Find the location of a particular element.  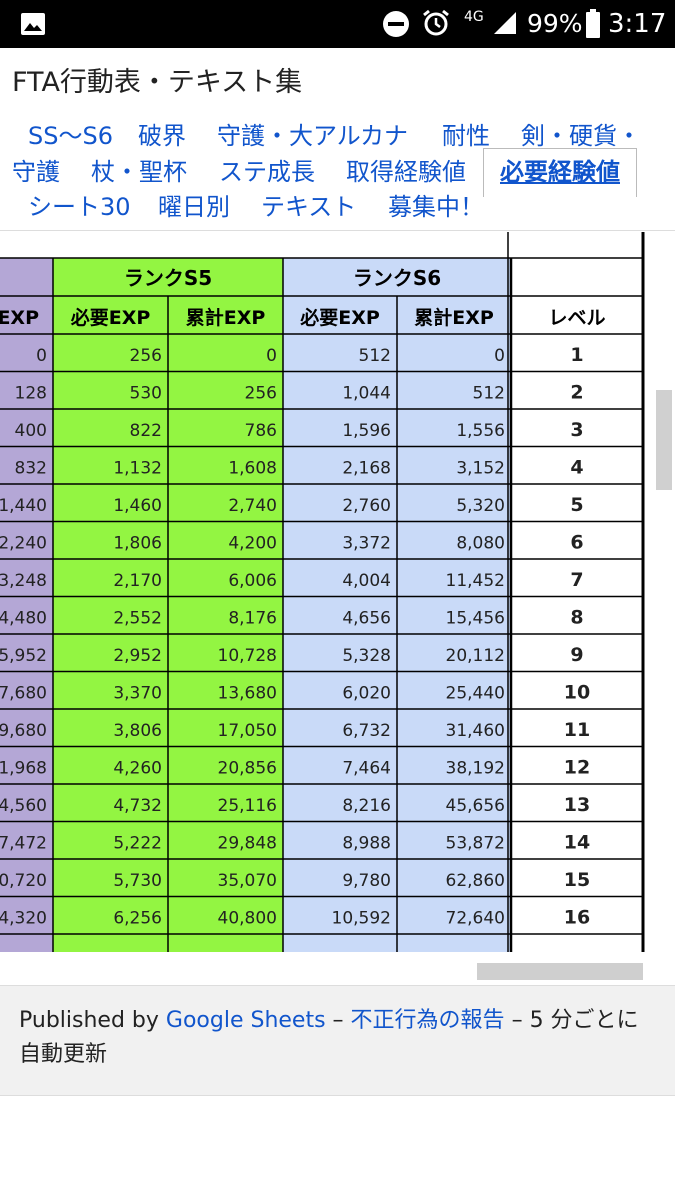

tab-shugo: 守護 is located at coordinates (36, 172).